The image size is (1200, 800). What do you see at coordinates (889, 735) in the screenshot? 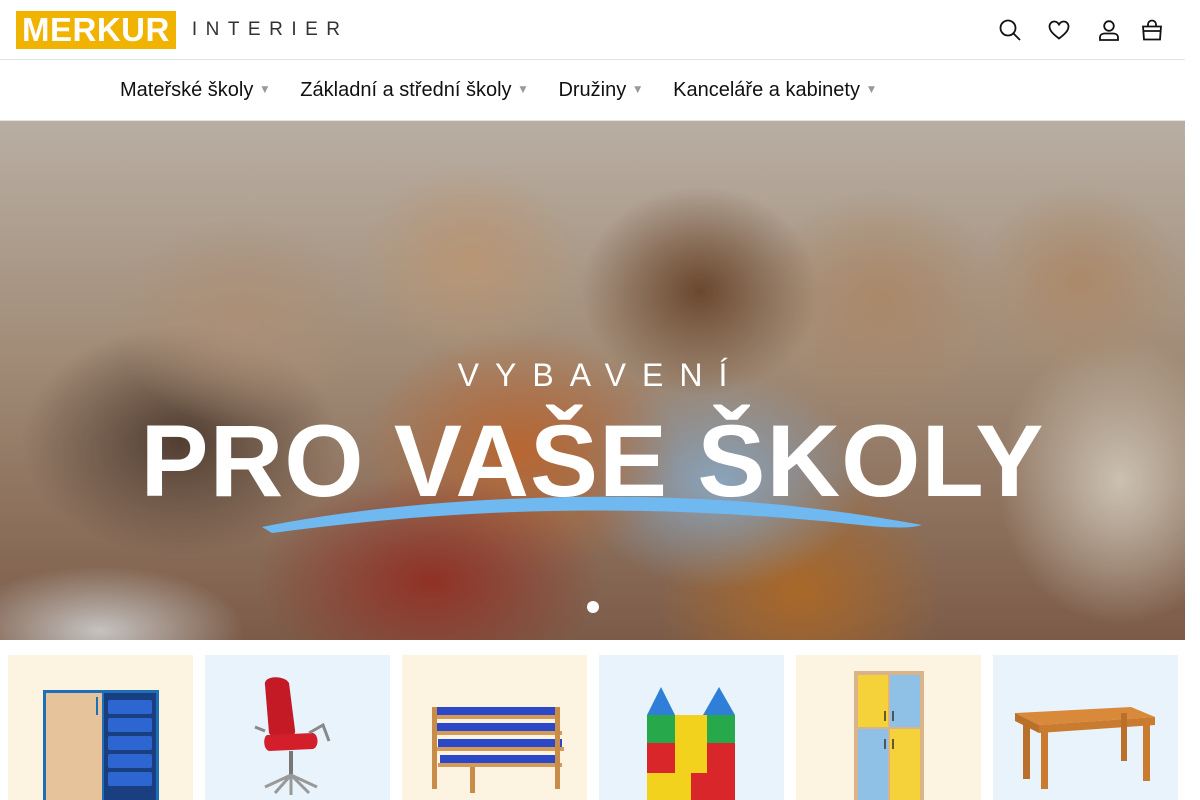
I see `wardrobe-icon` at bounding box center [889, 735].